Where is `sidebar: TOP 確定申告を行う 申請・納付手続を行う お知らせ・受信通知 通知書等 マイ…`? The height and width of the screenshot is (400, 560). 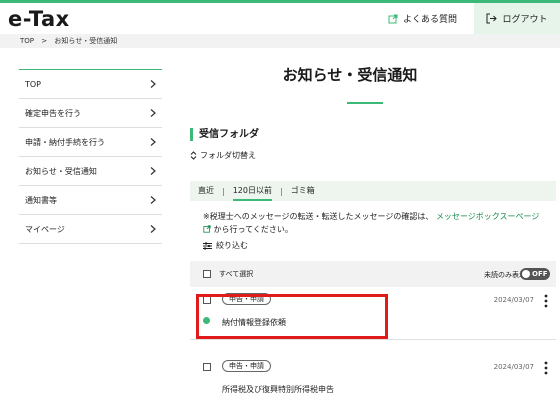
sidebar: TOP 確定申告を行う 申請・納付手続を行う お知らせ・受信通知 通知書等 マイ… is located at coordinates (90, 156).